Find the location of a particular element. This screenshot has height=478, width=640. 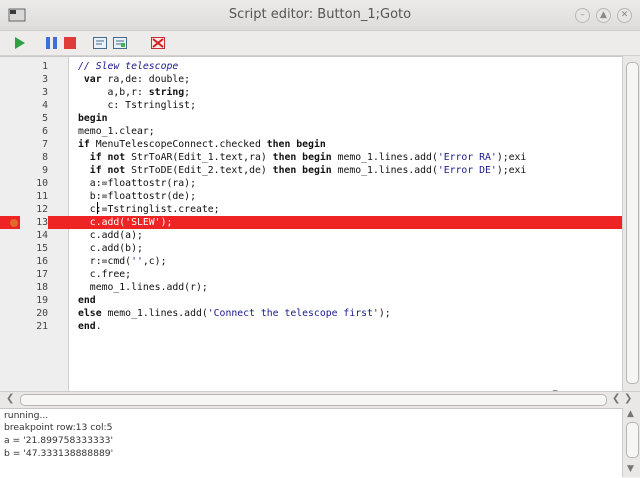

window-title: Script editor: Button_1;Goto is located at coordinates (320, 14).